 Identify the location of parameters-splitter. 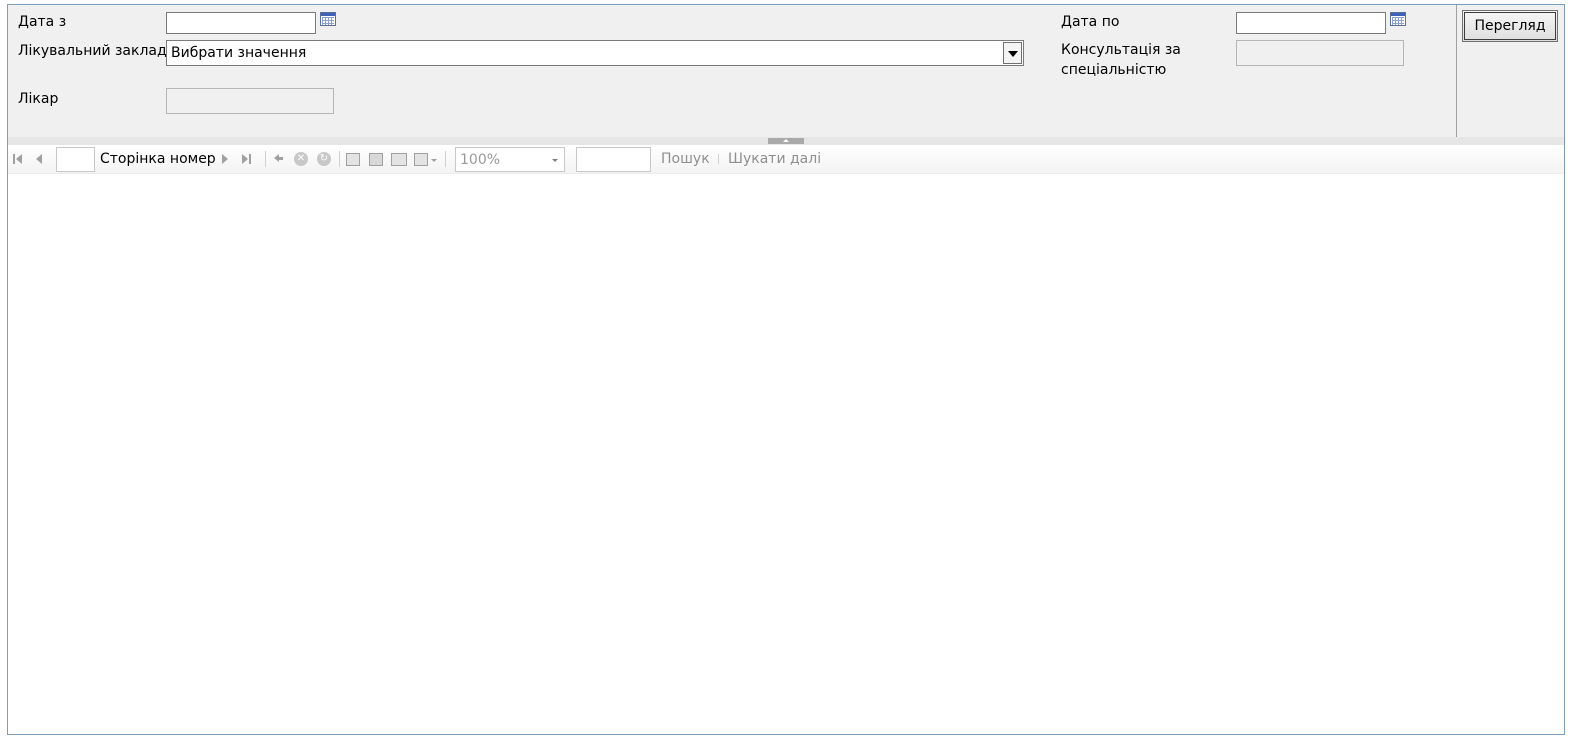
(786, 141).